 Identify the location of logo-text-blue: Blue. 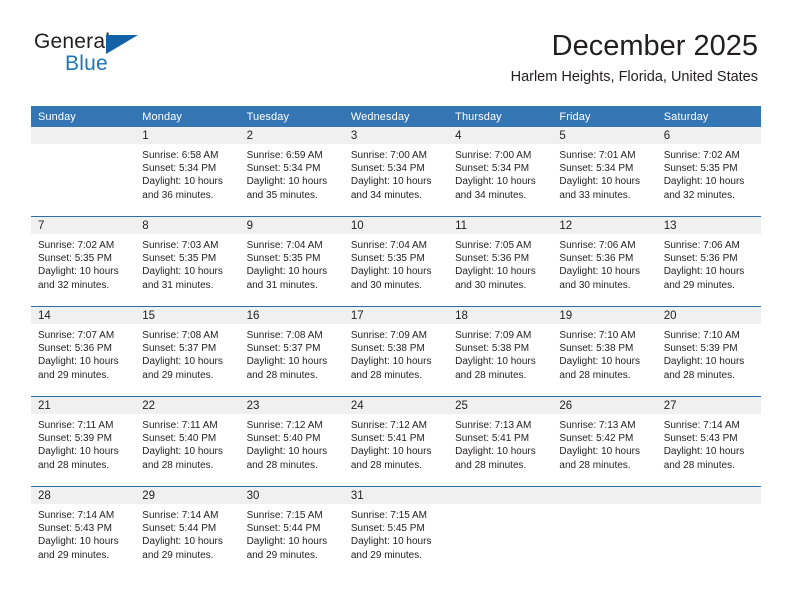
(86, 63).